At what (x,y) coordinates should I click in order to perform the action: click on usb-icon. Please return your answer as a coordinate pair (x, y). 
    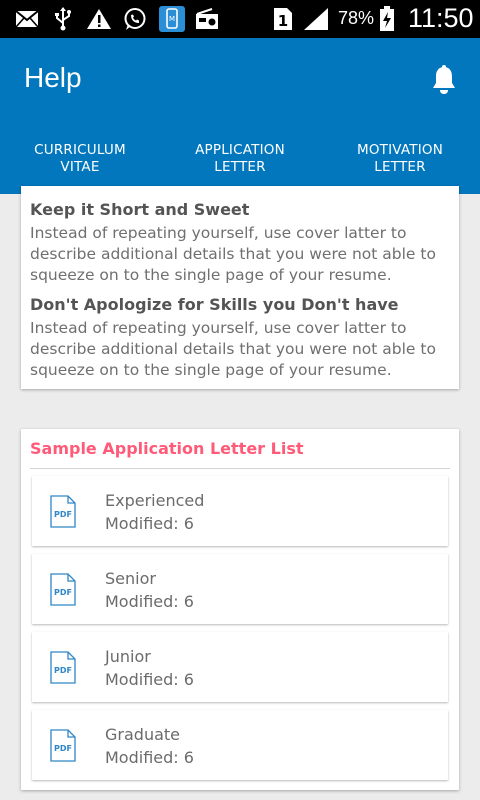
    Looking at the image, I should click on (63, 19).